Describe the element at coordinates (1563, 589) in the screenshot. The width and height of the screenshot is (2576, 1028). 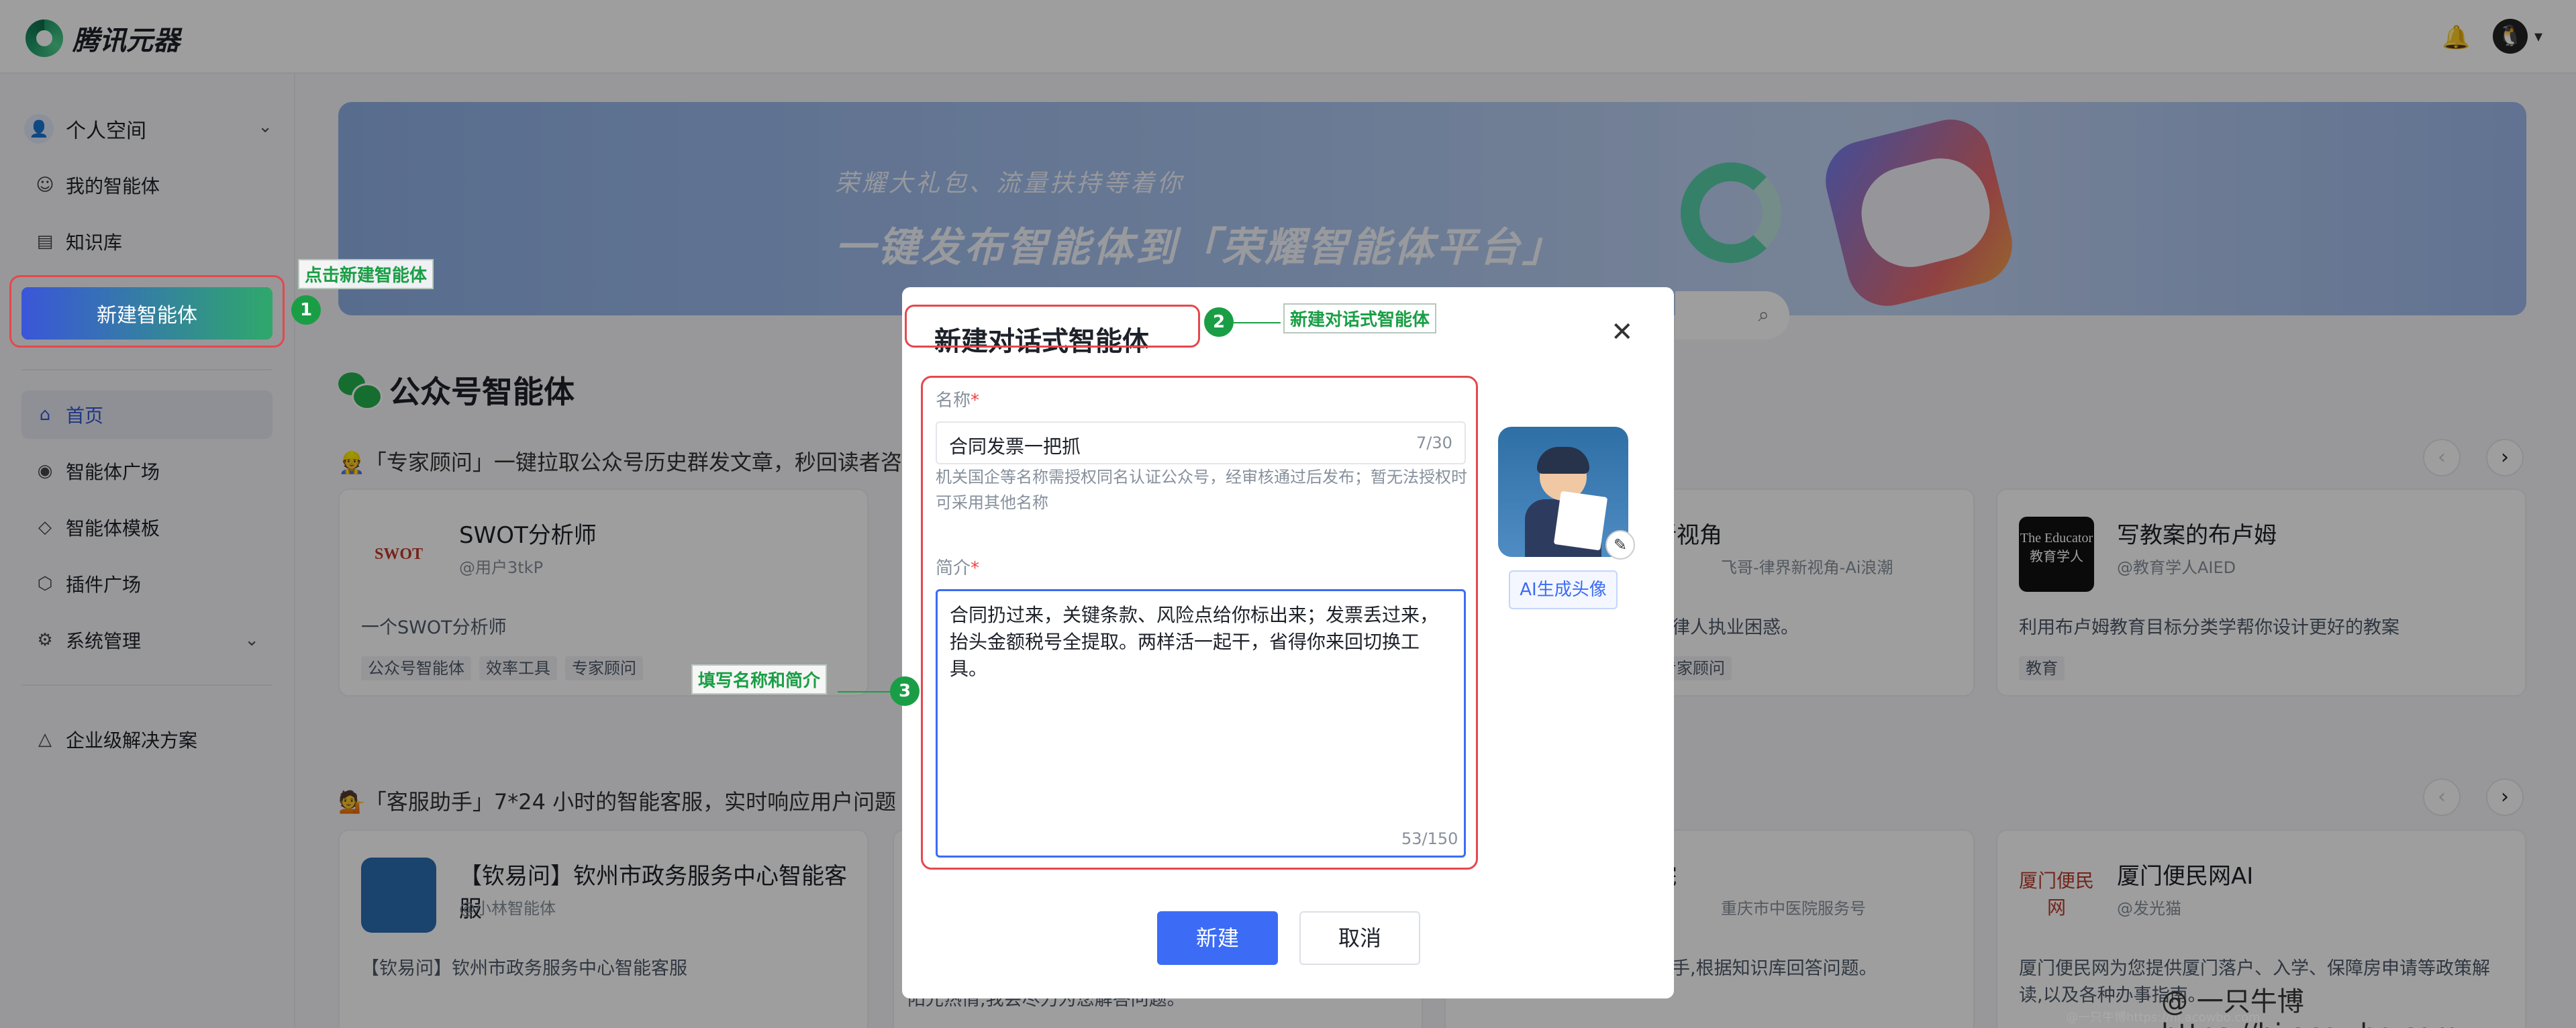
I see `ai-generate-avatar-button: AI生成头像` at that location.